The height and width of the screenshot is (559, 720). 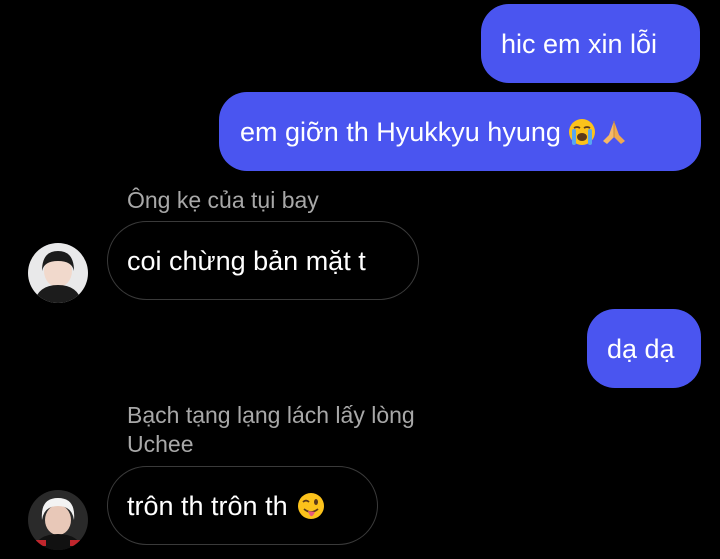 I want to click on received-message-bubble: trôn th trôn th, so click(x=242, y=505).